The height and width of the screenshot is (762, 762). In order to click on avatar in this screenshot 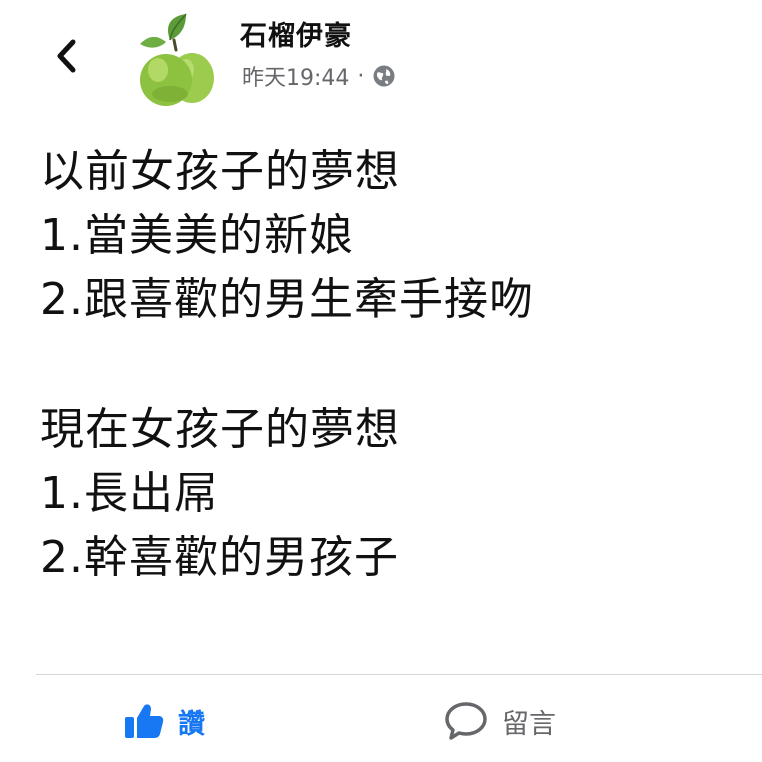, I will do `click(175, 59)`.